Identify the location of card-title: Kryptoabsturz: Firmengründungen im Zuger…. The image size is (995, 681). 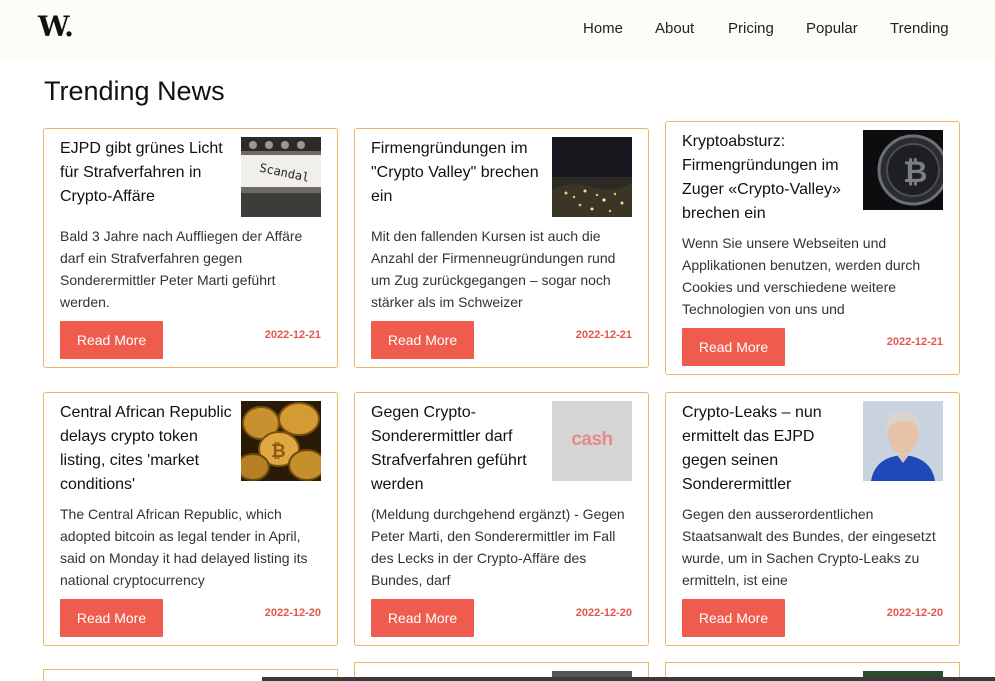
(768, 178).